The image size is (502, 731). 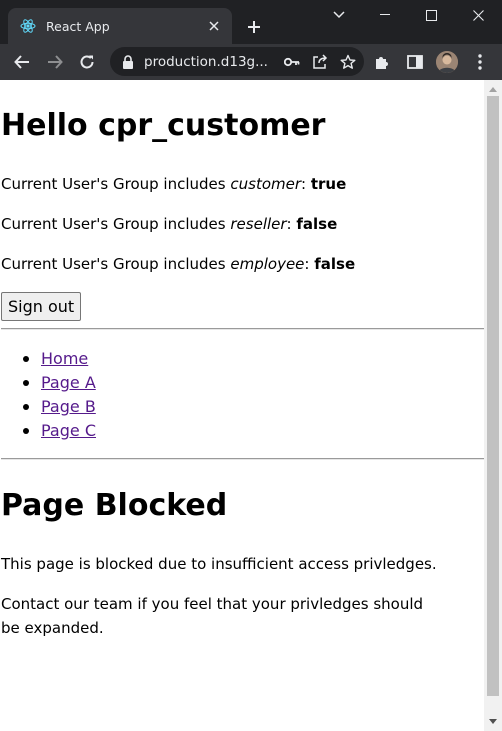 I want to click on nav-link-page-c: Page C, so click(x=68, y=430).